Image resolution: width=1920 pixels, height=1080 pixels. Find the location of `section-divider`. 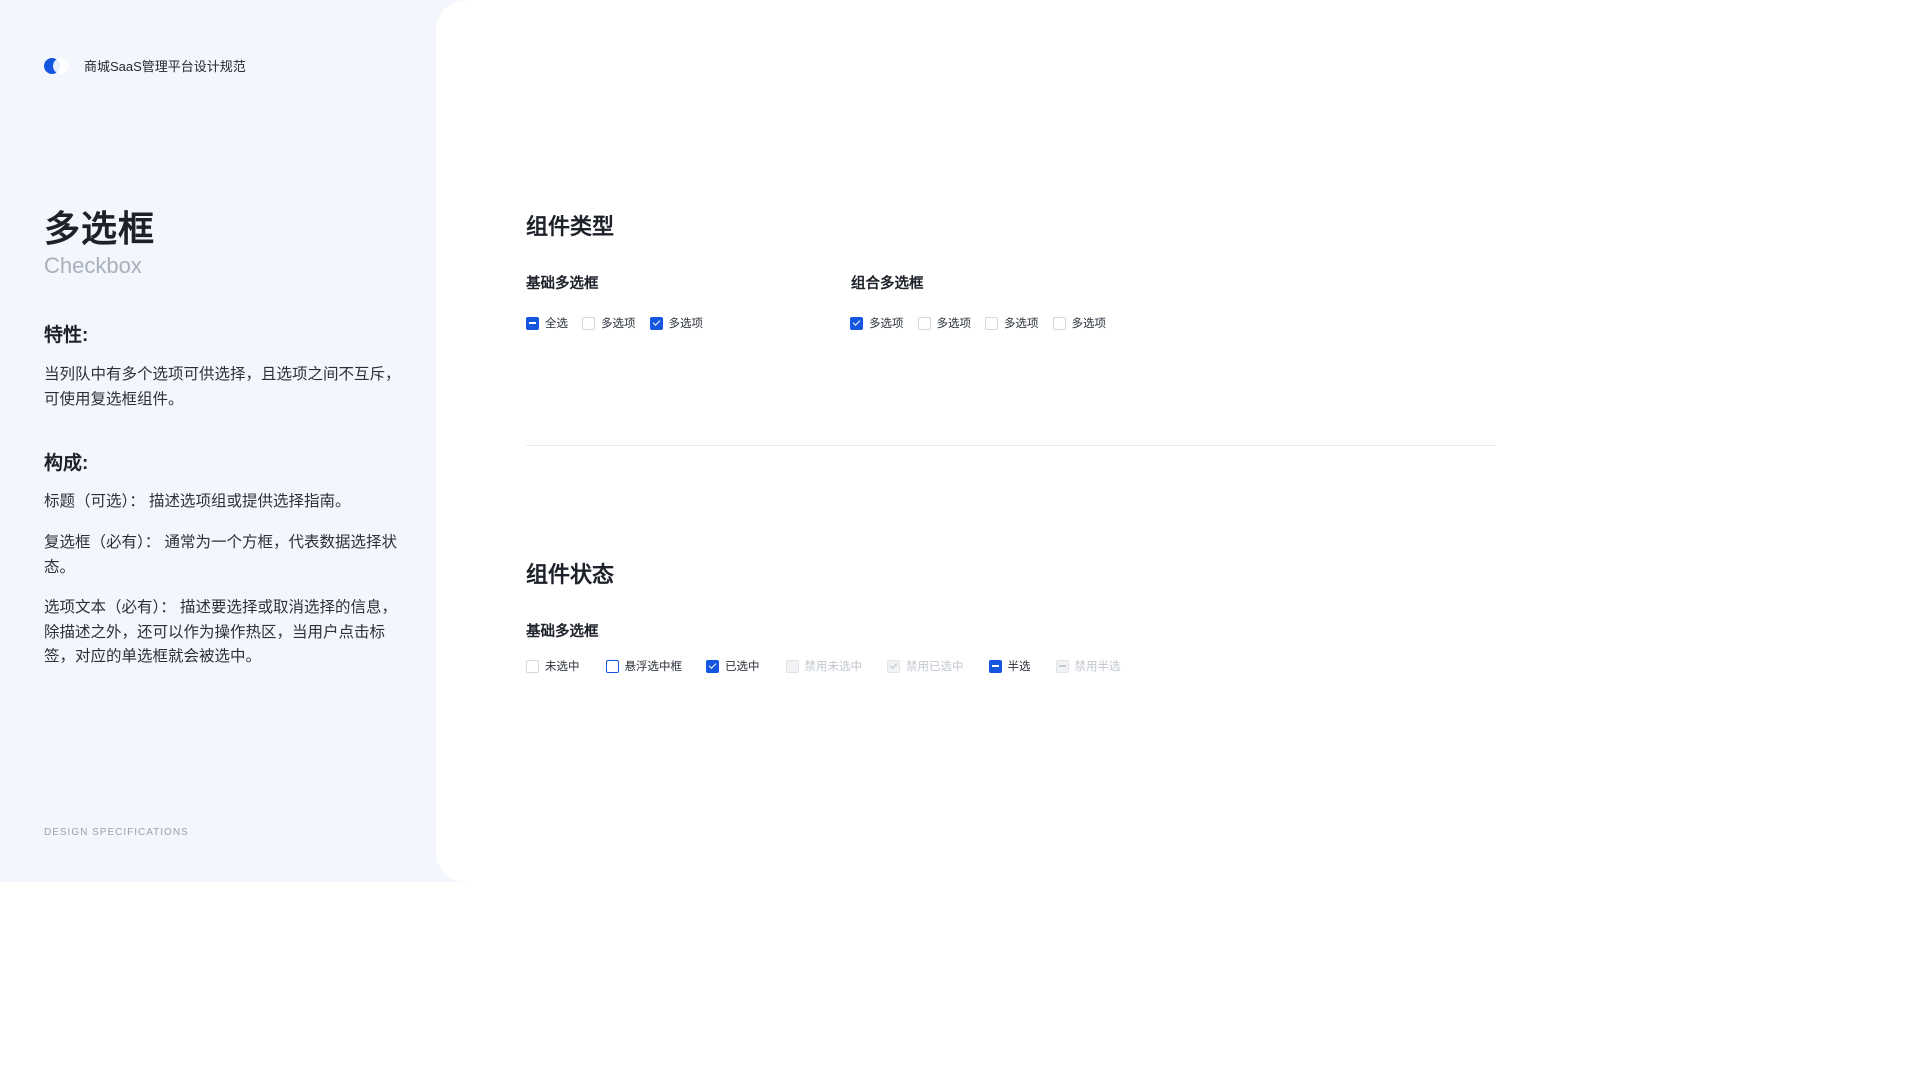

section-divider is located at coordinates (1011, 445).